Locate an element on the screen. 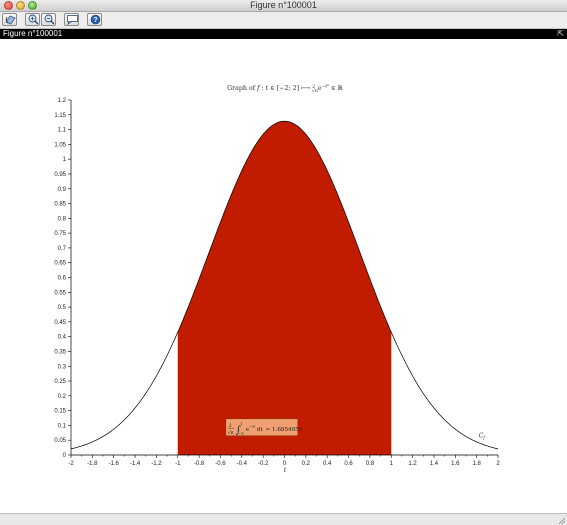 This screenshot has height=525, width=567. undock-icon: ⇱ is located at coordinates (560, 34).